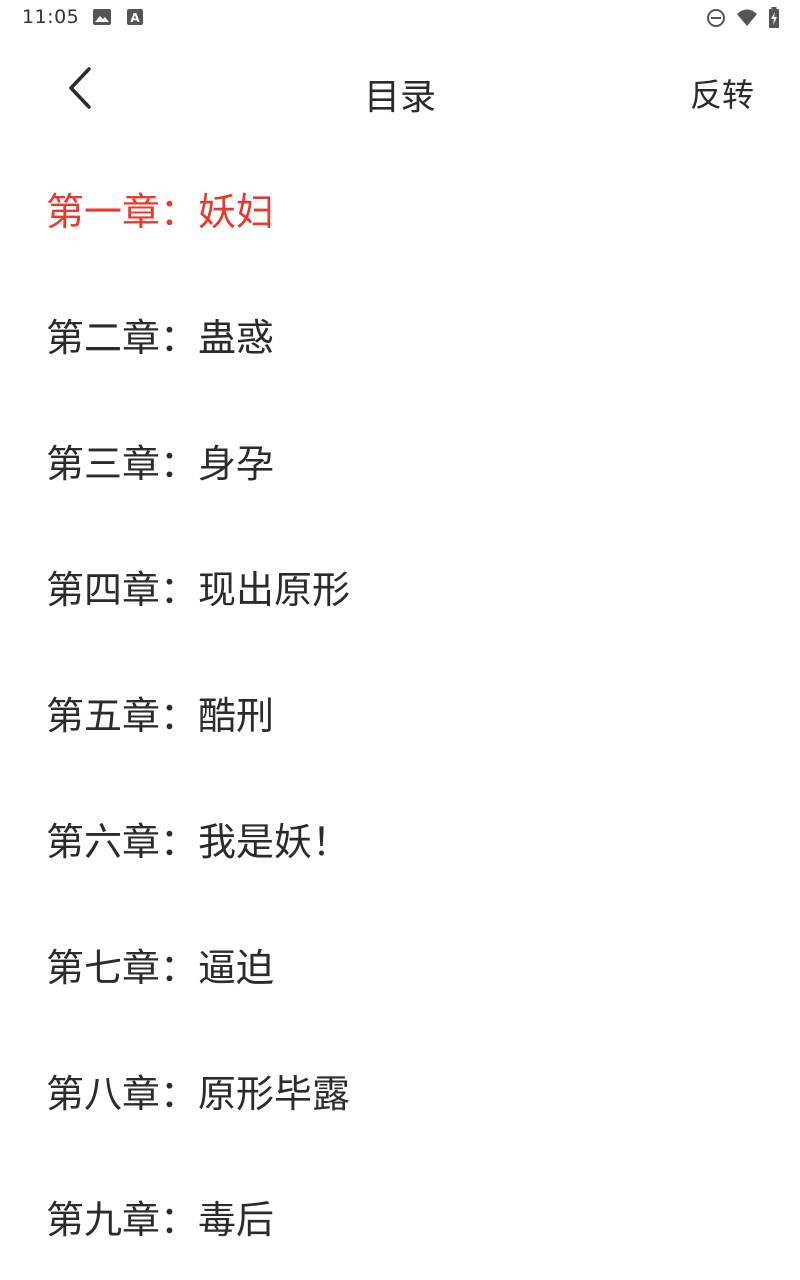 The image size is (800, 1280). I want to click on chapter-label: 第九章：毒后, so click(160, 1219).